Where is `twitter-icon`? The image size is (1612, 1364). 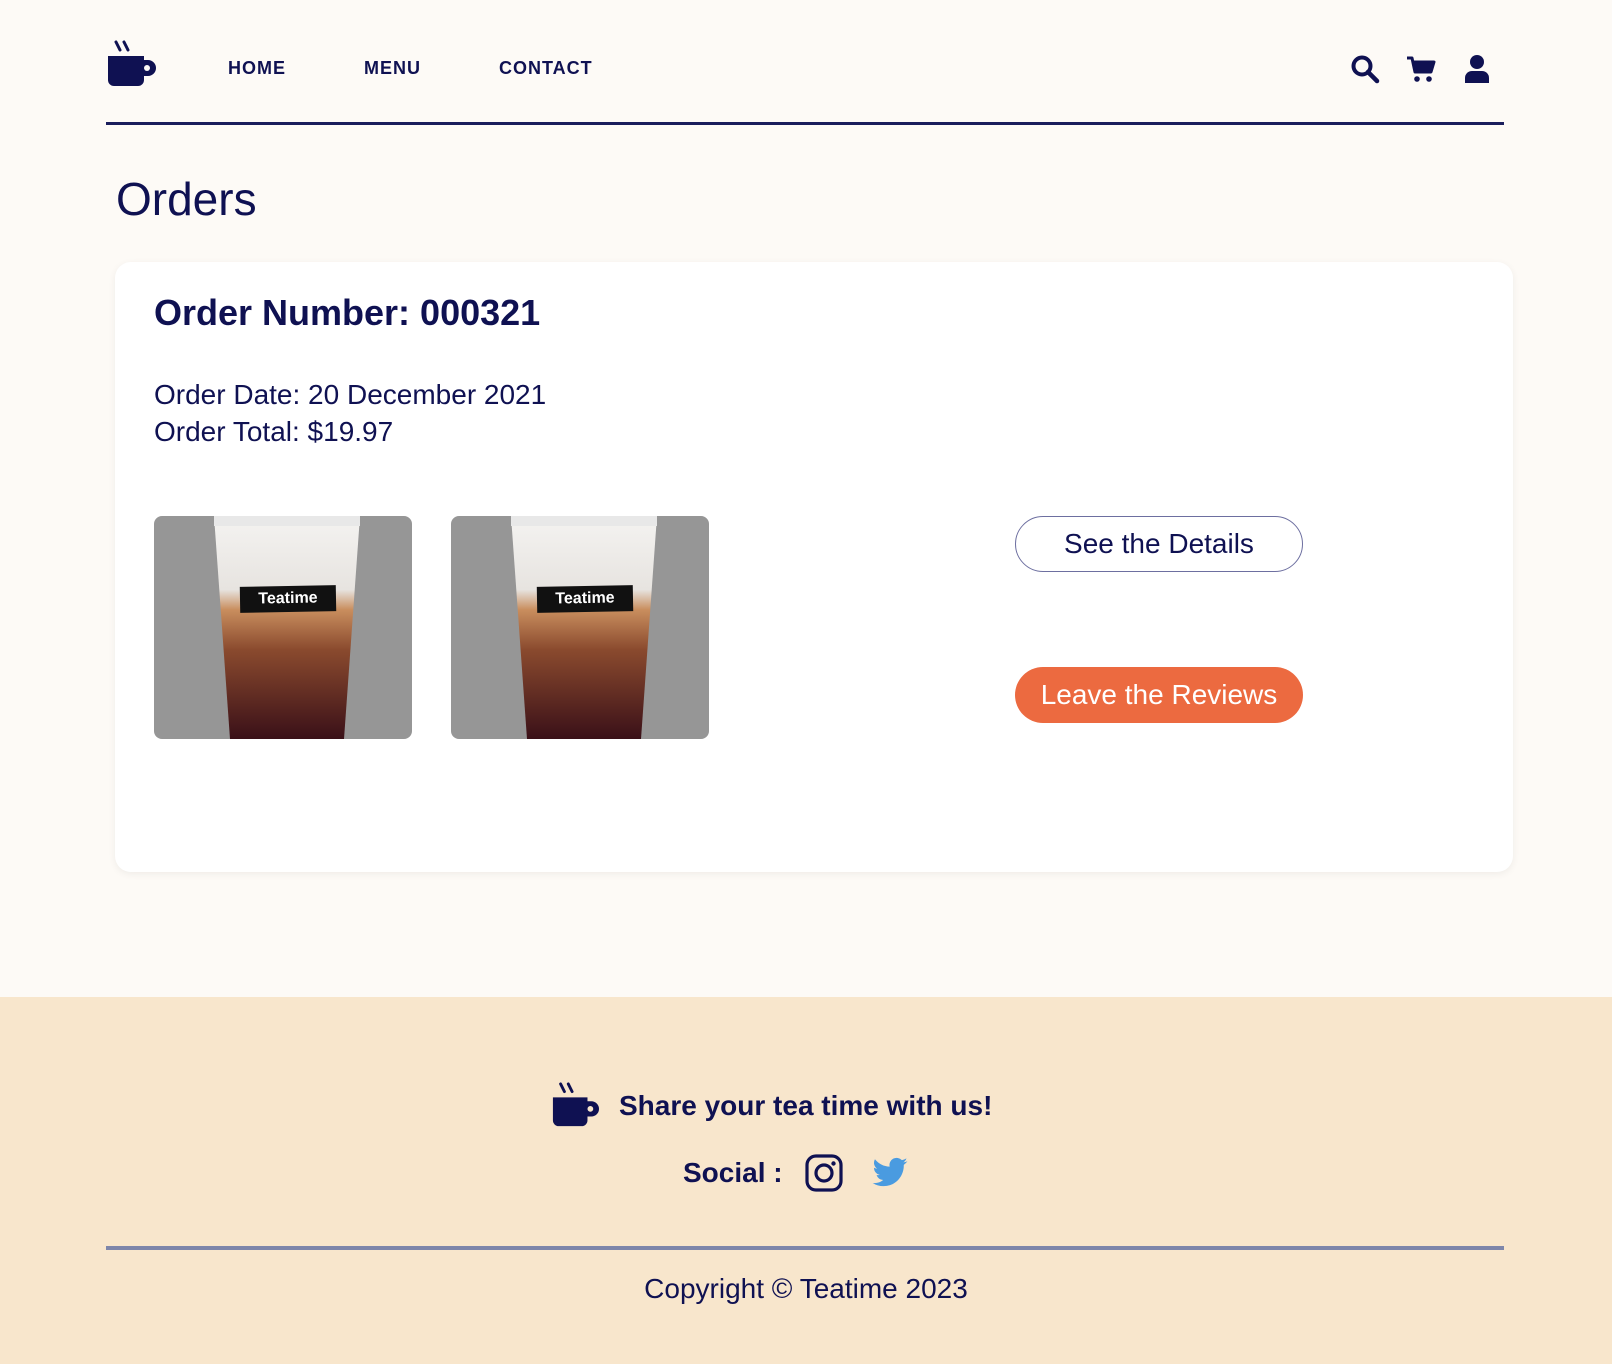
twitter-icon is located at coordinates (890, 1173).